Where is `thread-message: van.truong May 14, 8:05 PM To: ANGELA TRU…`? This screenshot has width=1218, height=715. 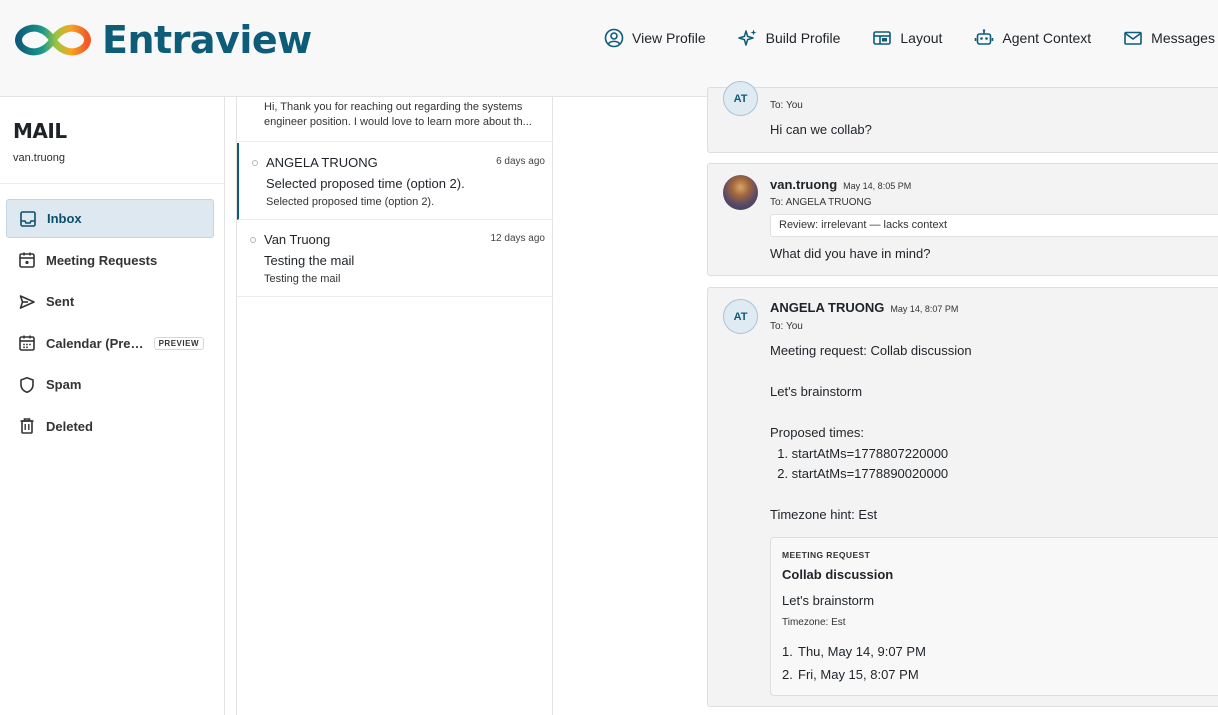 thread-message: van.truong May 14, 8:05 PM To: ANGELA TRU… is located at coordinates (962, 219).